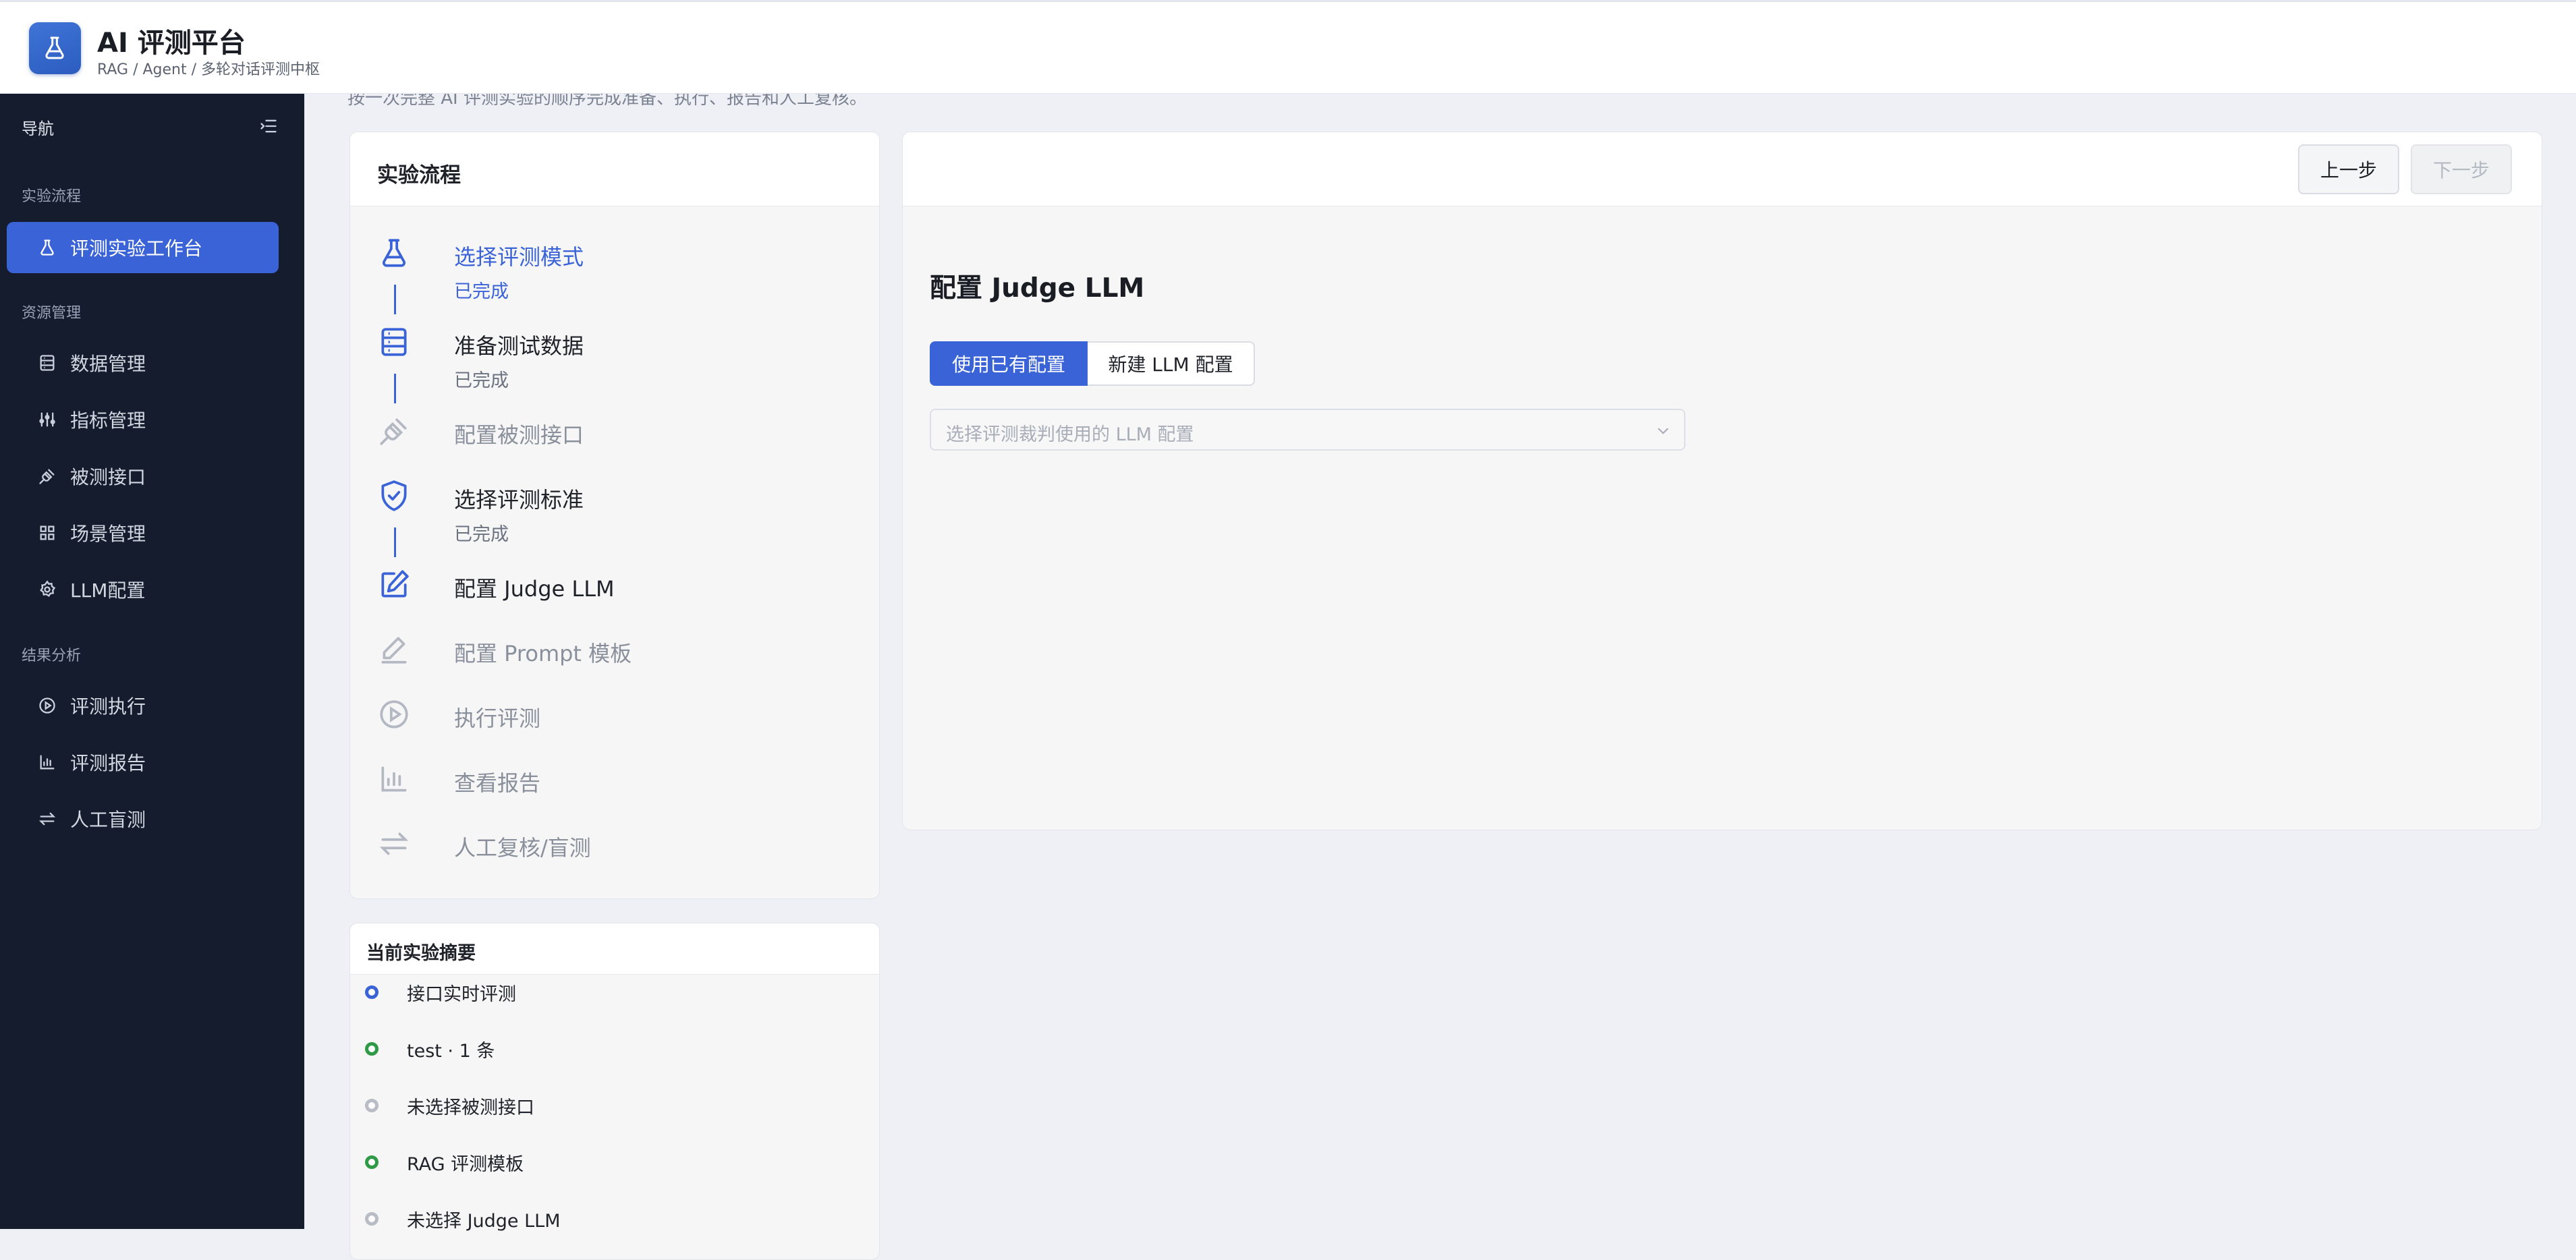 This screenshot has width=2576, height=1260. What do you see at coordinates (614, 949) in the screenshot?
I see `summary-card-header: 当前实验摘要` at bounding box center [614, 949].